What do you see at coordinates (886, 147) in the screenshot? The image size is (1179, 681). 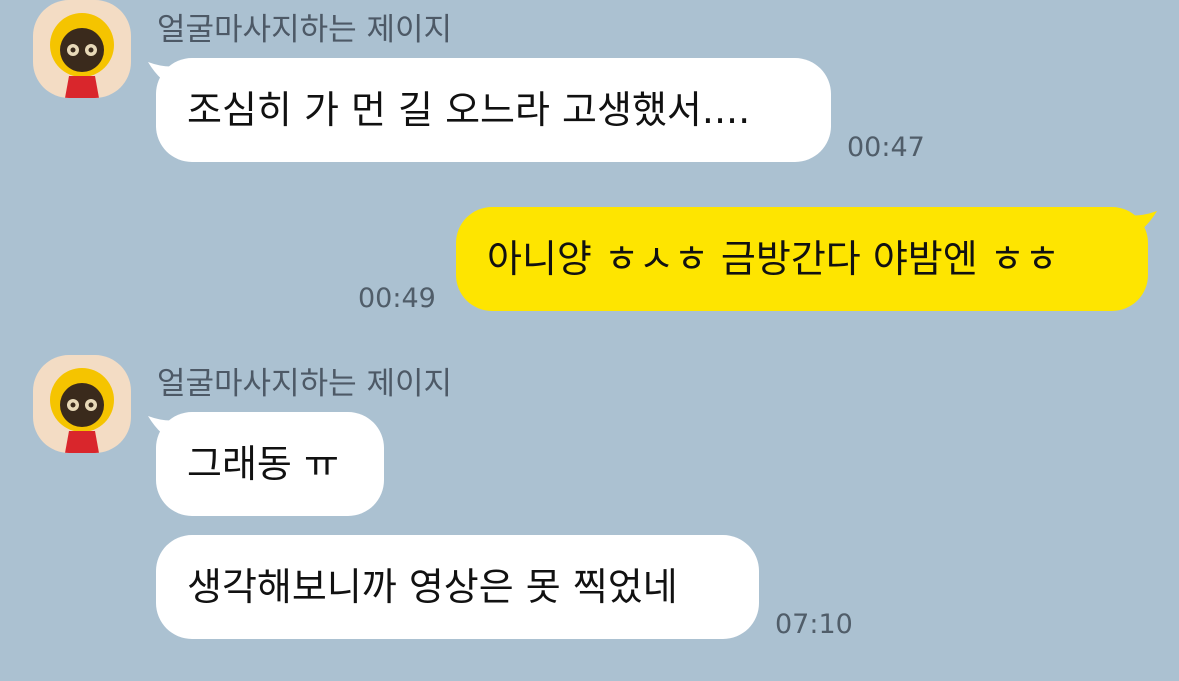 I see `message-time: 00:47` at bounding box center [886, 147].